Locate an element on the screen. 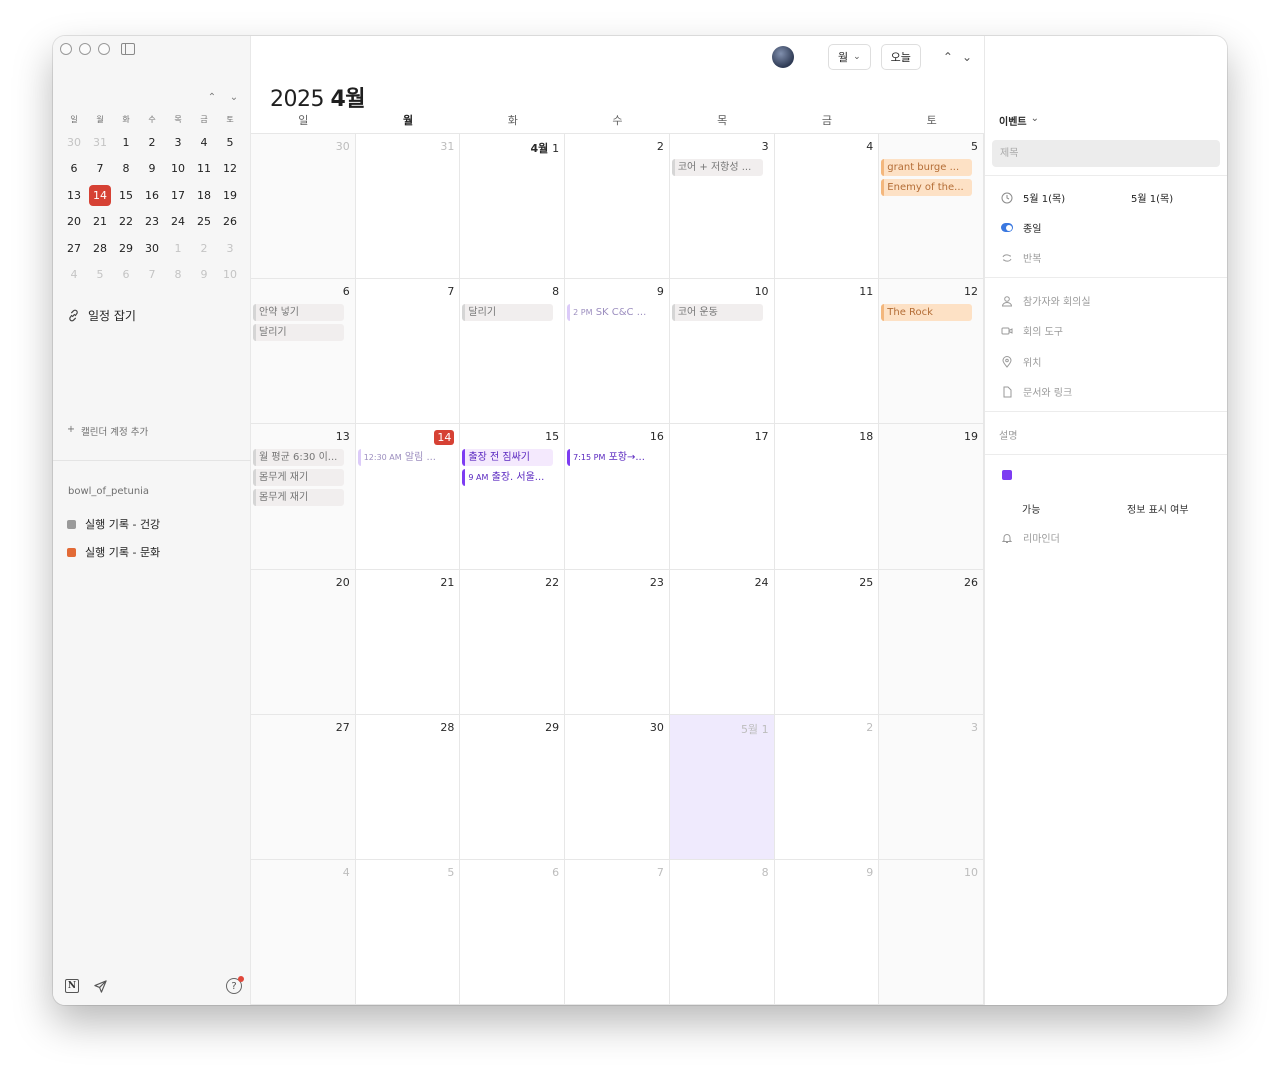 This screenshot has width=1280, height=1076. day-cell: 31 is located at coordinates (408, 207).